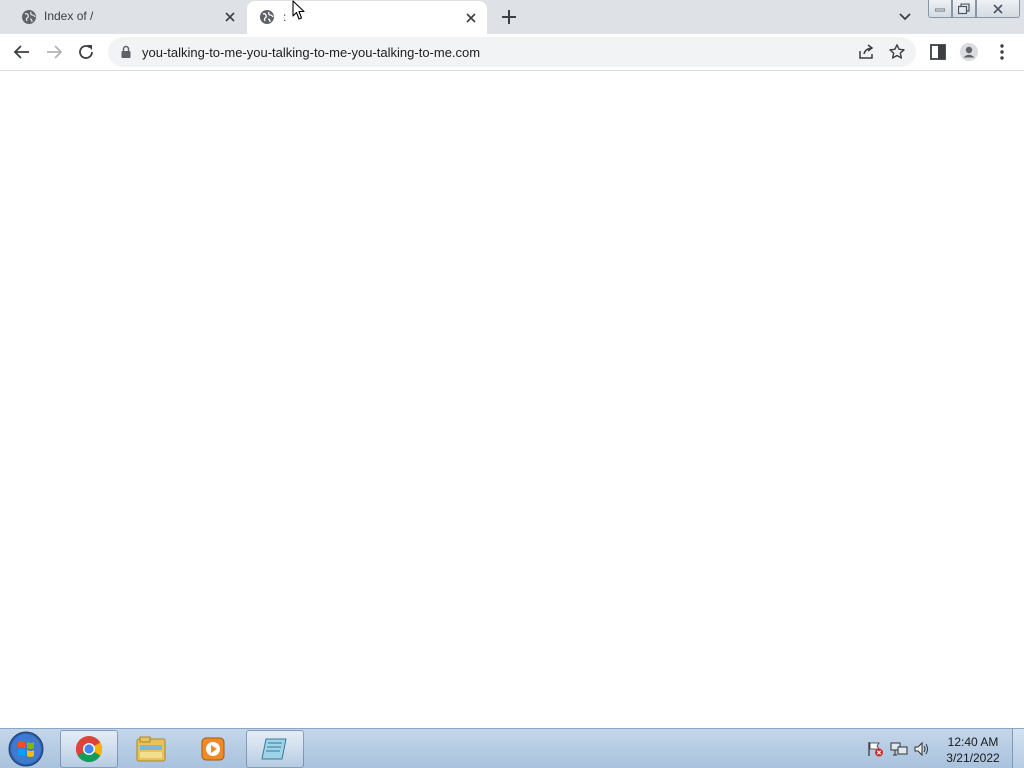  What do you see at coordinates (127, 17) in the screenshot?
I see `tab-index-of: Index of /` at bounding box center [127, 17].